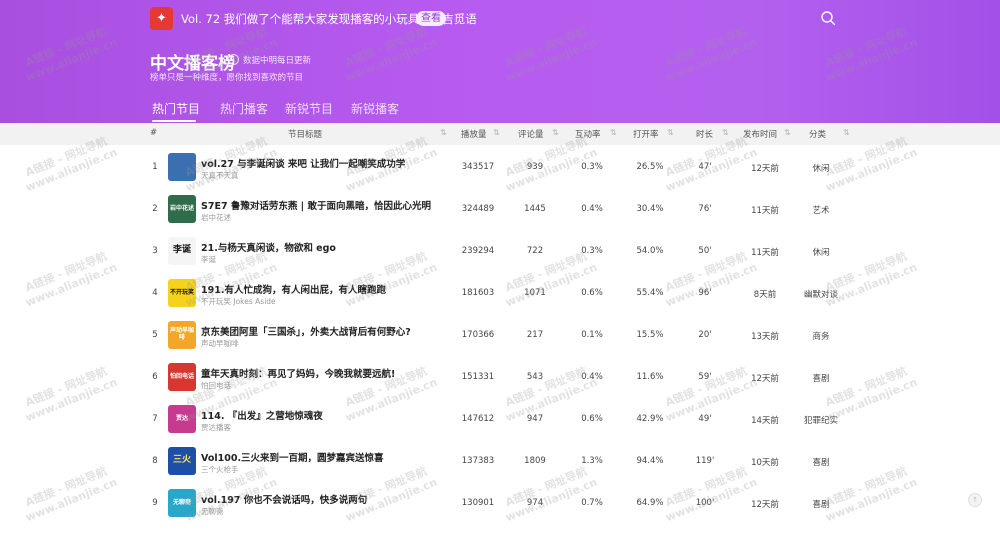 Image resolution: width=1000 pixels, height=536 pixels. What do you see at coordinates (306, 331) in the screenshot?
I see `episode-title: 京东美团阿里「三国杀」，外卖大战背后有何野心?` at bounding box center [306, 331].